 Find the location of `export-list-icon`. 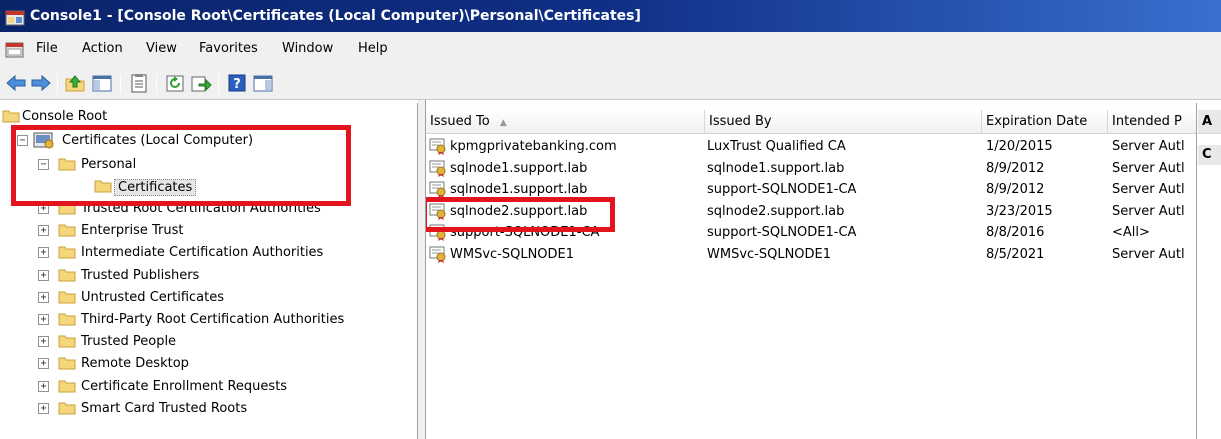

export-list-icon is located at coordinates (201, 83).